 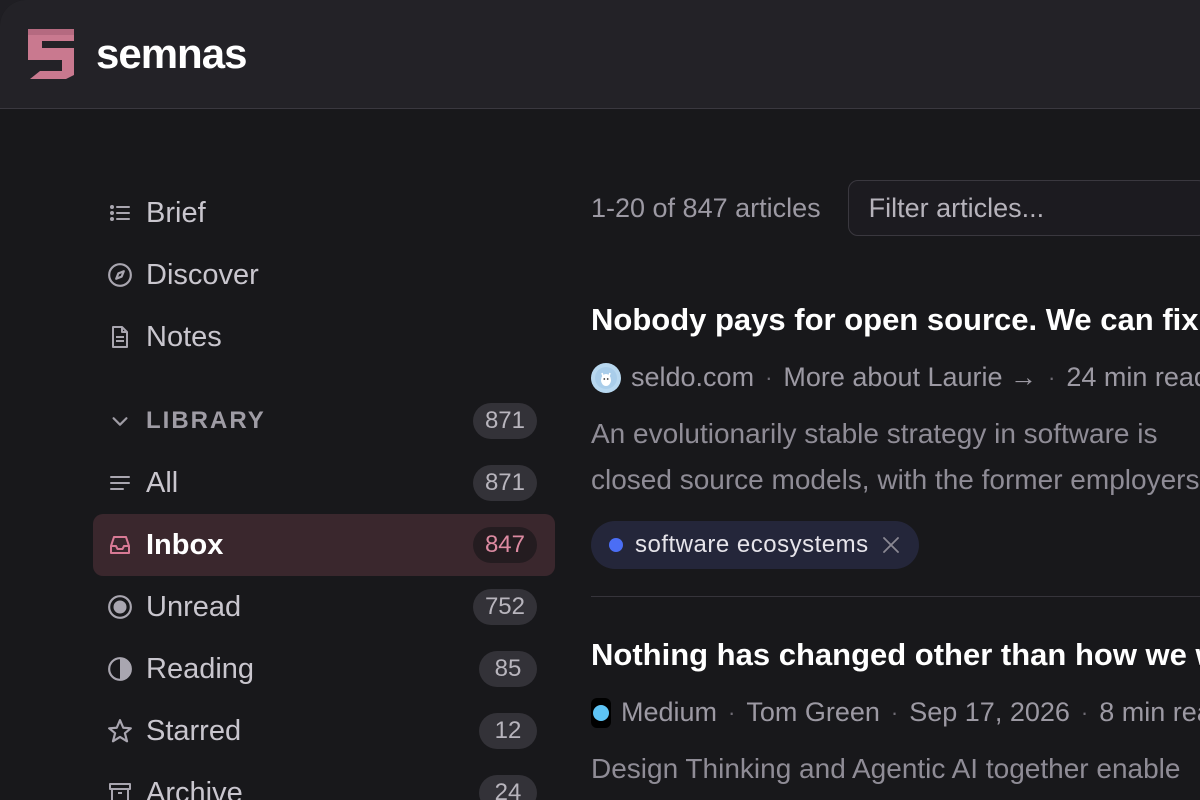 What do you see at coordinates (616, 545) in the screenshot?
I see `tag-color-dot` at bounding box center [616, 545].